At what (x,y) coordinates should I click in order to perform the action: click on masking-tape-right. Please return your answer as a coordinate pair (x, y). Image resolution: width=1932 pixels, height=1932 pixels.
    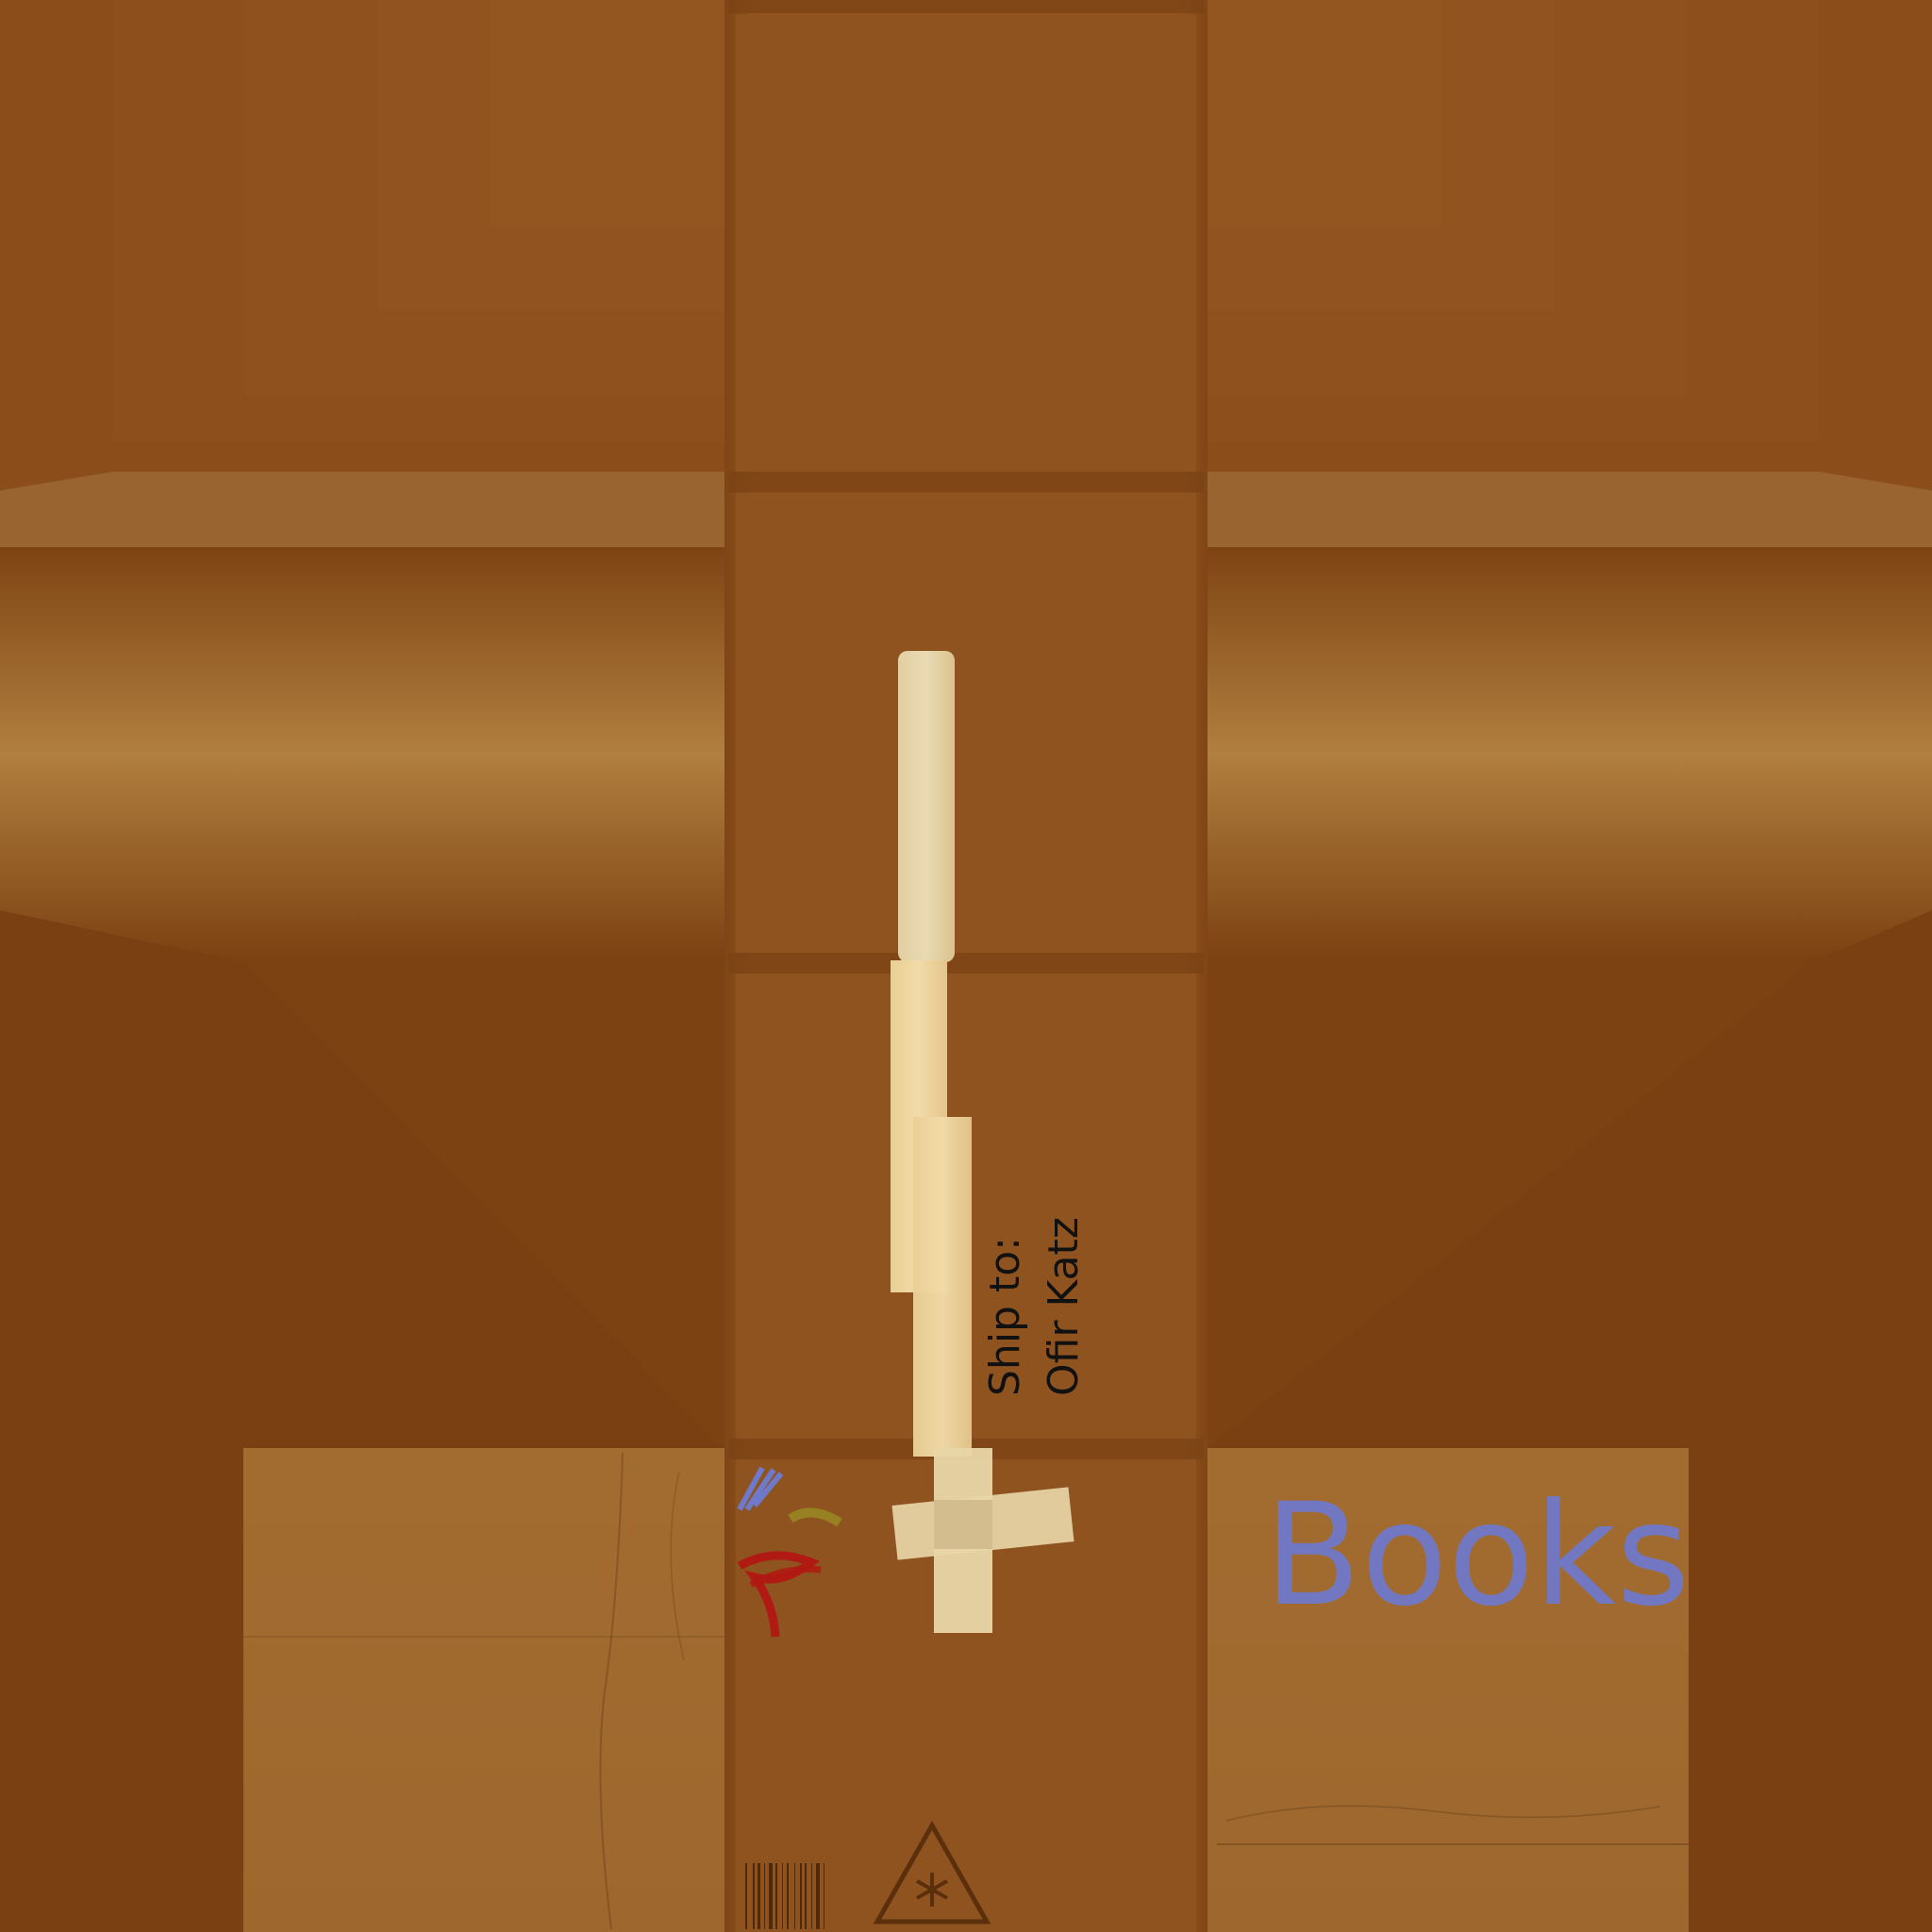
    Looking at the image, I should click on (942, 1287).